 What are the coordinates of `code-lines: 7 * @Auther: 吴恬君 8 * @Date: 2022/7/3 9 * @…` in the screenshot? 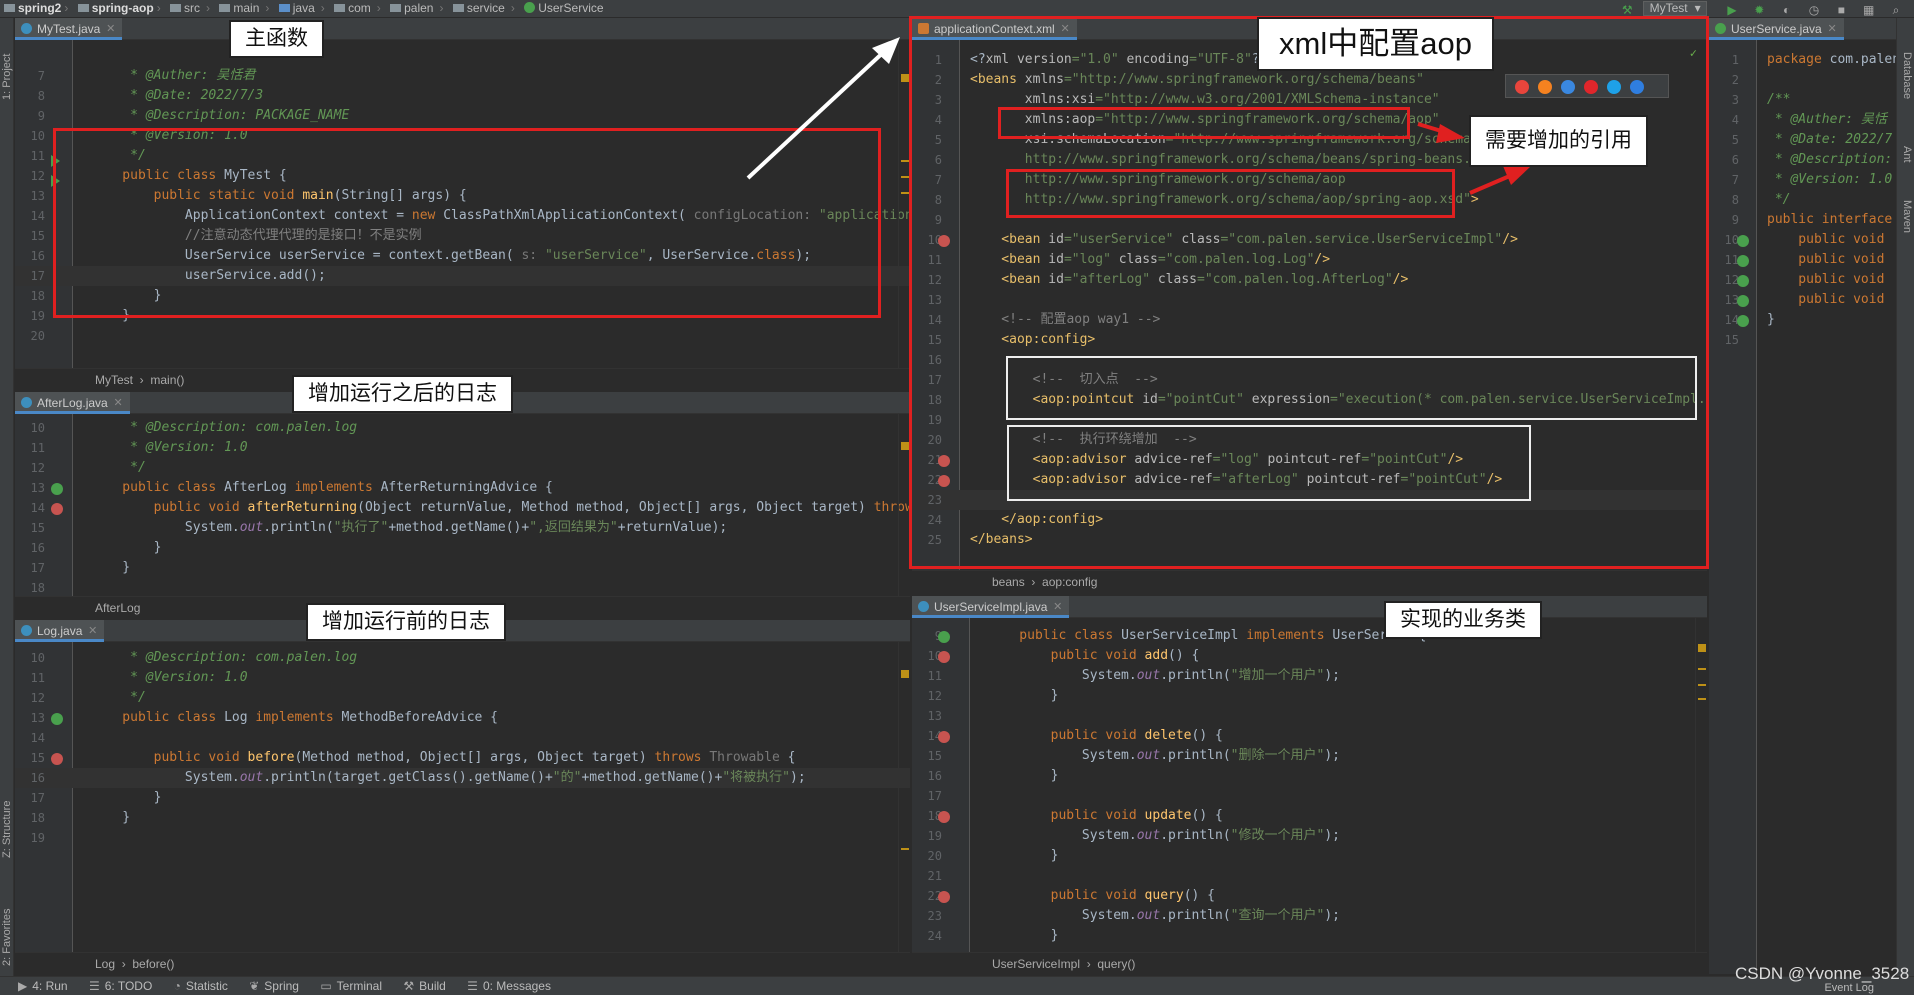 It's located at (462, 206).